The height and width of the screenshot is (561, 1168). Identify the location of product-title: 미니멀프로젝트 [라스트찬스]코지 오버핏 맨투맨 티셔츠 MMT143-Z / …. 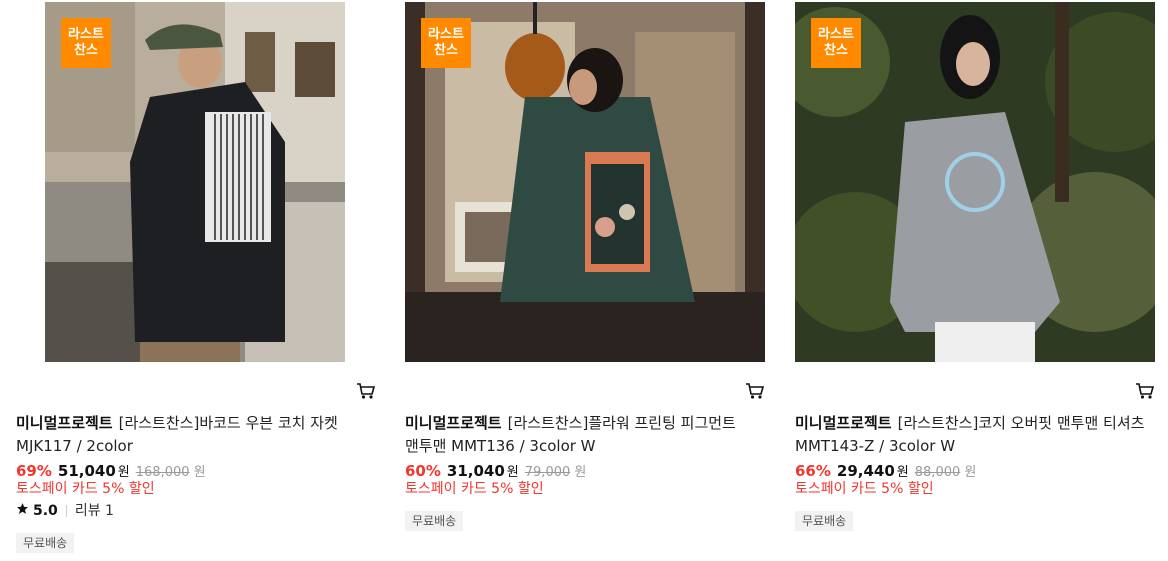
(975, 435).